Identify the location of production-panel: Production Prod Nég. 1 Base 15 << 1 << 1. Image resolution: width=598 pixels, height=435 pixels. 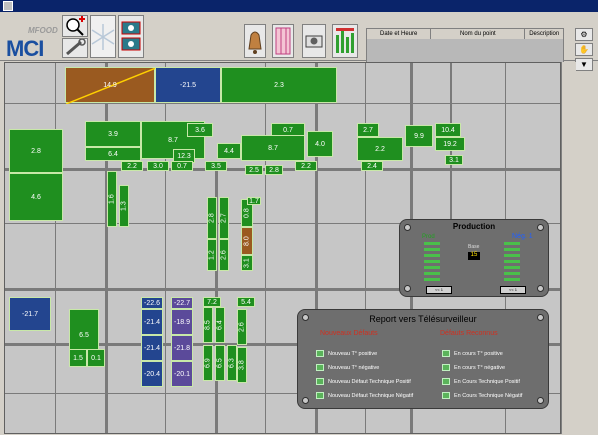
(474, 258).